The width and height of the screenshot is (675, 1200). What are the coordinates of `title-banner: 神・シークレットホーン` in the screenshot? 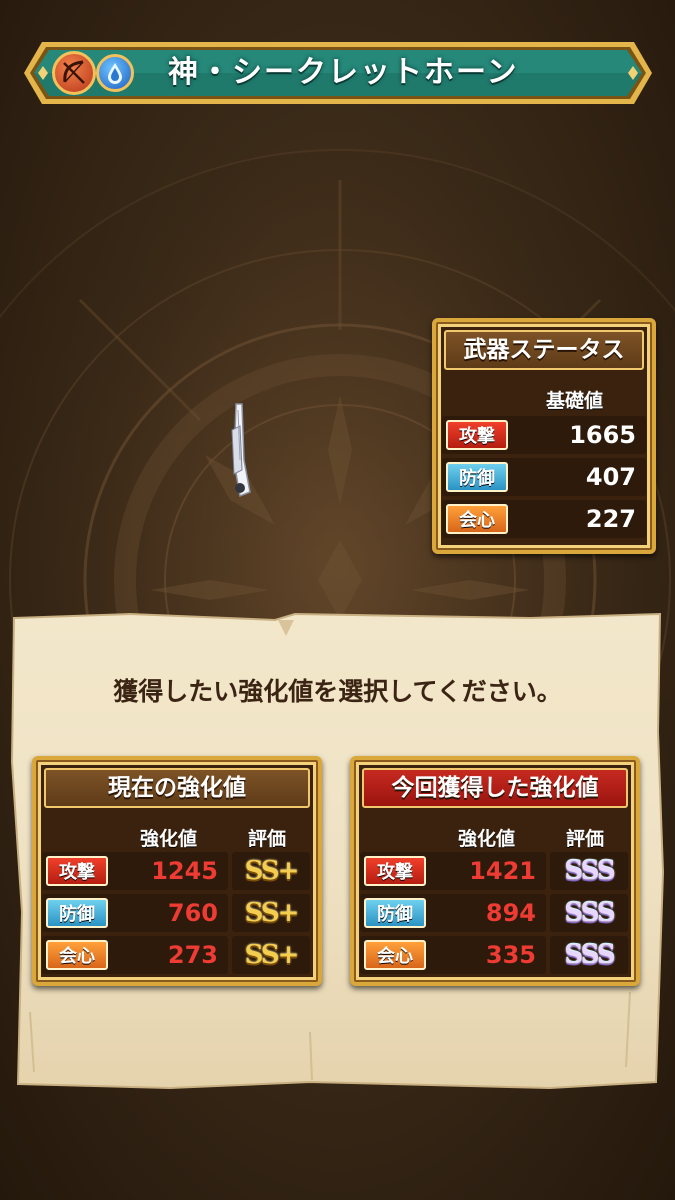 It's located at (338, 73).